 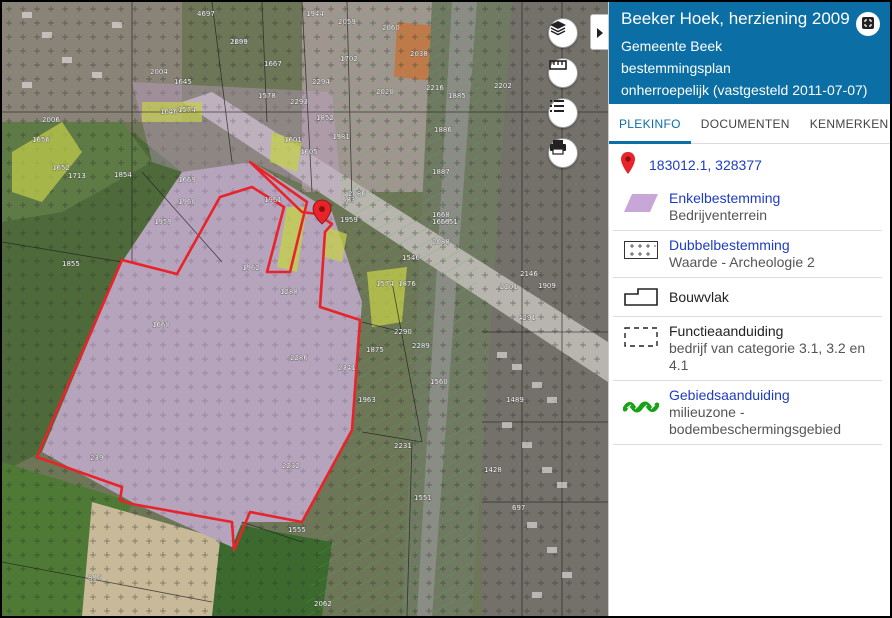 What do you see at coordinates (441, 172) in the screenshot?
I see `parcel-number-label: 1887` at bounding box center [441, 172].